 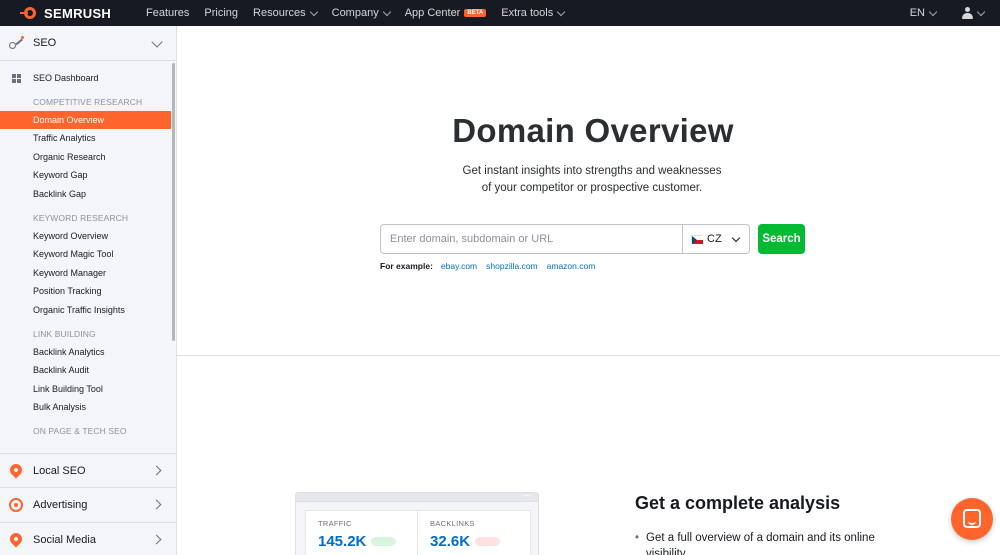 I want to click on user-icon, so click(x=967, y=13).